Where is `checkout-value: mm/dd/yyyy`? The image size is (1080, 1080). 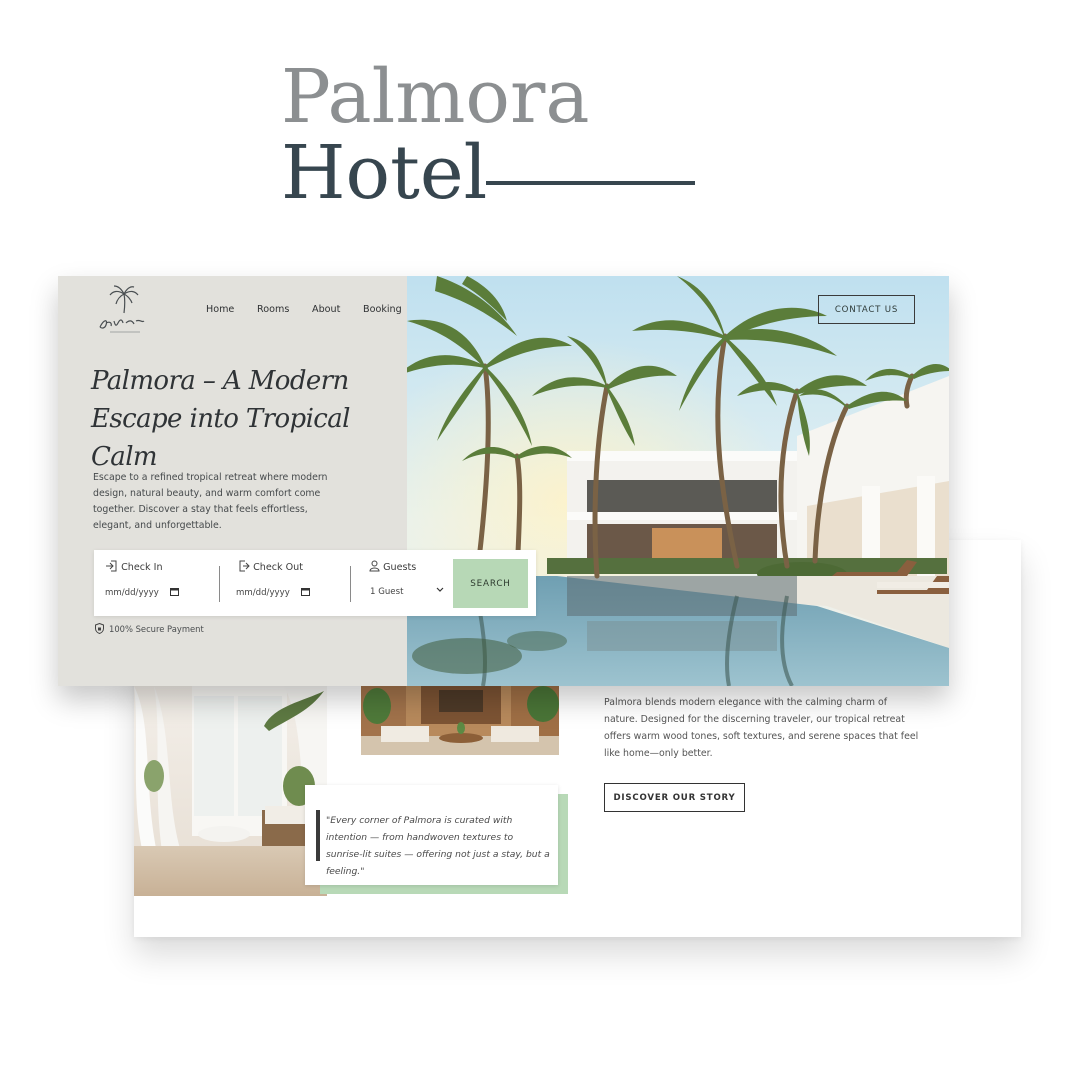
checkout-value: mm/dd/yyyy is located at coordinates (263, 593).